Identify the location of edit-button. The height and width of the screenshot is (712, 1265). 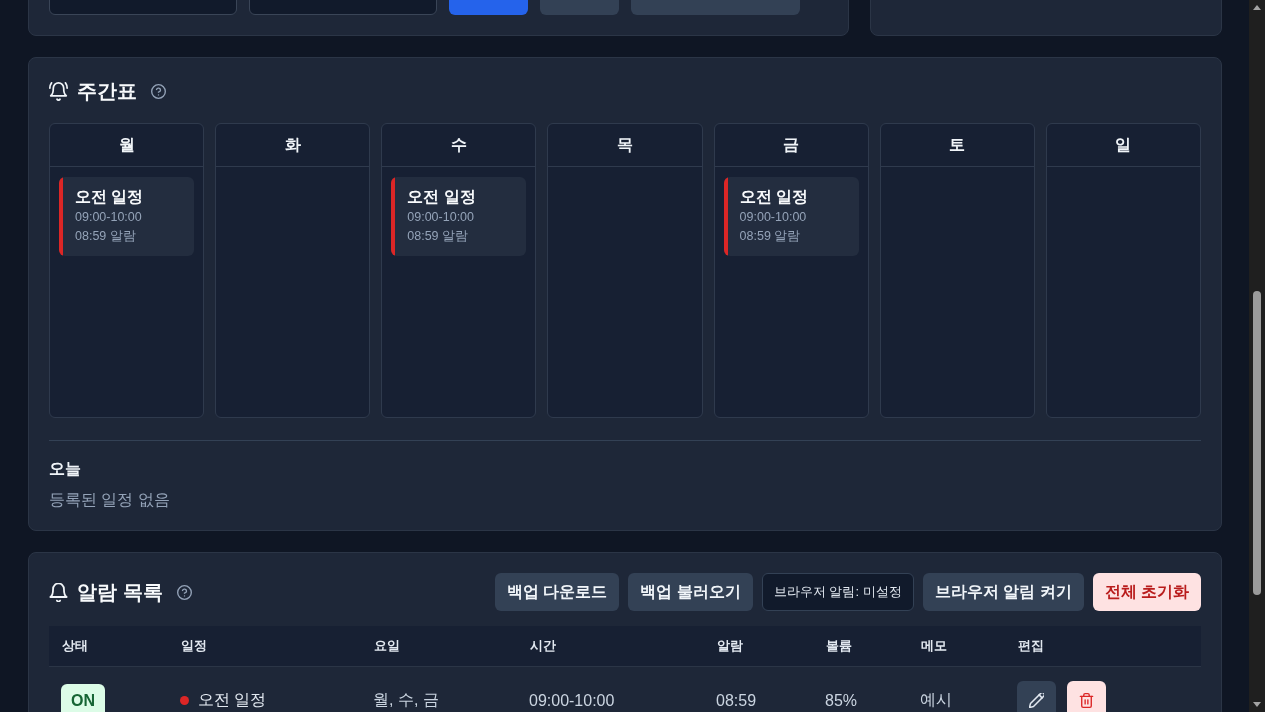
(1036, 696).